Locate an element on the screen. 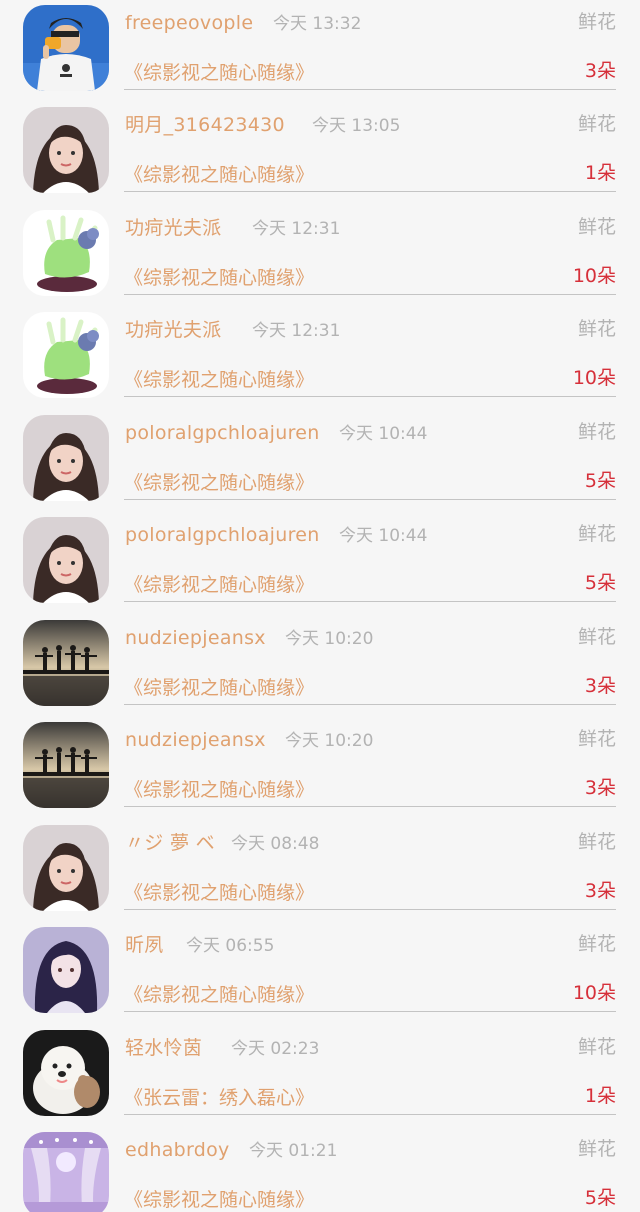 The width and height of the screenshot is (640, 1212). sender-name: 明月_316423430 is located at coordinates (205, 125).